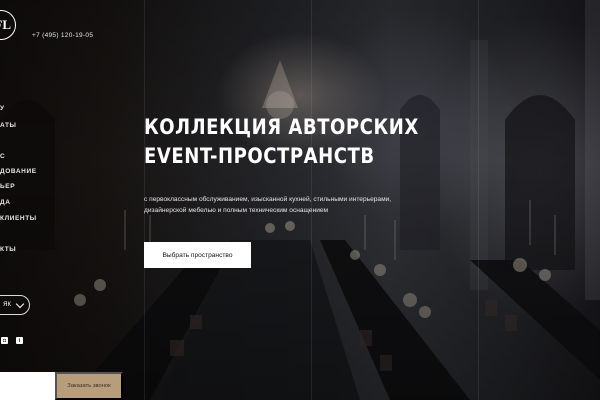 The height and width of the screenshot is (400, 600). Describe the element at coordinates (18, 171) in the screenshot. I see `nav-item: ДОВАНИЕ` at that location.